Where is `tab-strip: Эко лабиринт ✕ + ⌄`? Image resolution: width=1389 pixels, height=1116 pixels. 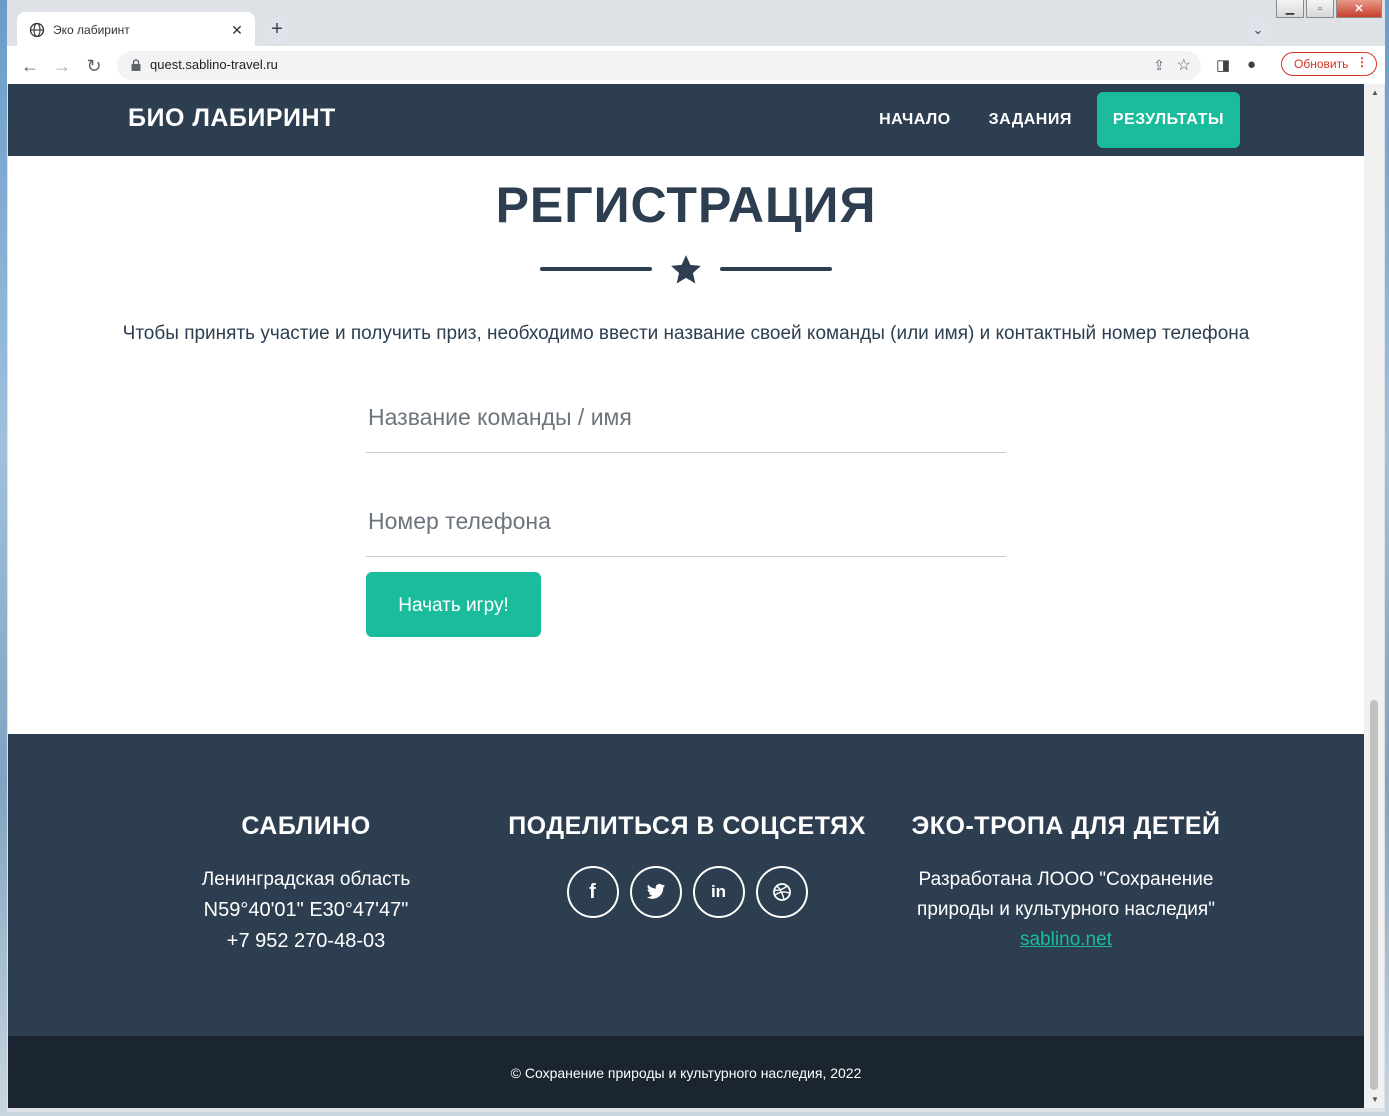
tab-strip: Эко лабиринт ✕ + ⌄ is located at coordinates (696, 23).